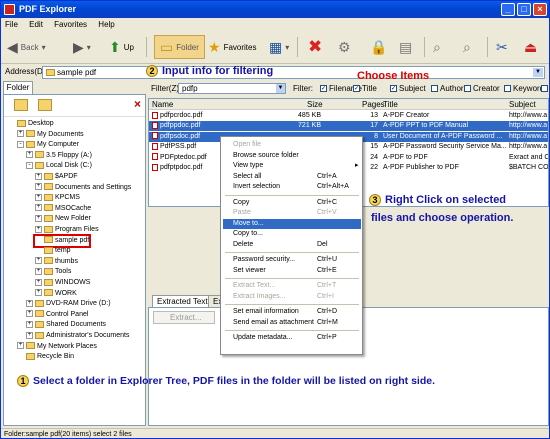 The height and width of the screenshot is (439, 550). I want to click on document-button: ▤, so click(405, 47).